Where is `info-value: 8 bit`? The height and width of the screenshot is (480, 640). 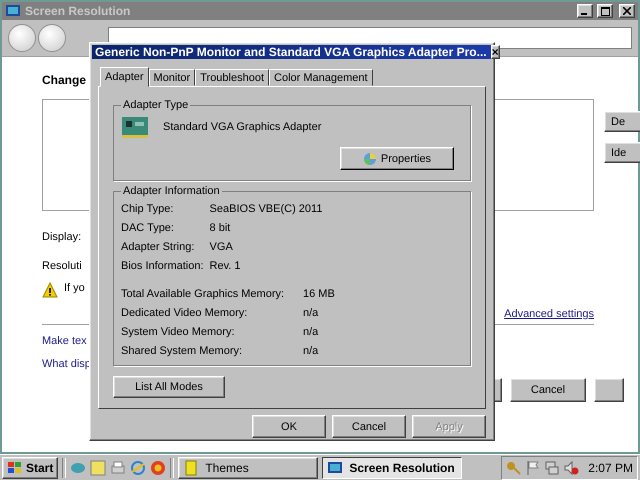
info-value: 8 bit is located at coordinates (221, 228).